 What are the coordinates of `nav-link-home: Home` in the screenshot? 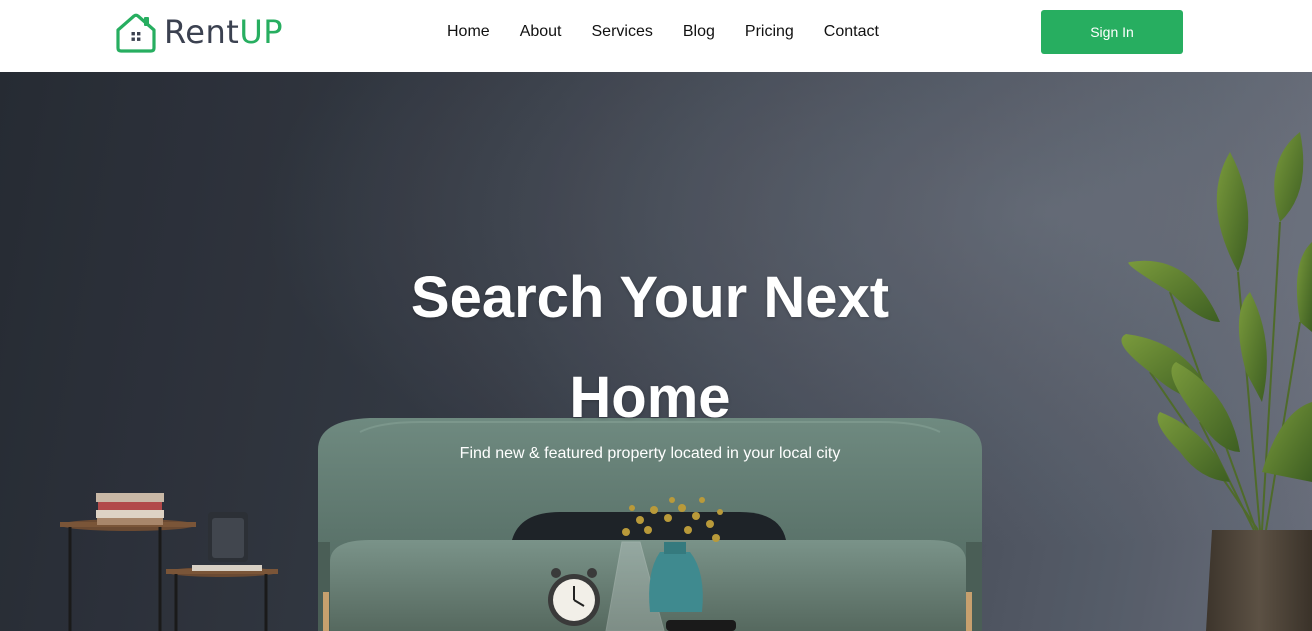 It's located at (468, 32).